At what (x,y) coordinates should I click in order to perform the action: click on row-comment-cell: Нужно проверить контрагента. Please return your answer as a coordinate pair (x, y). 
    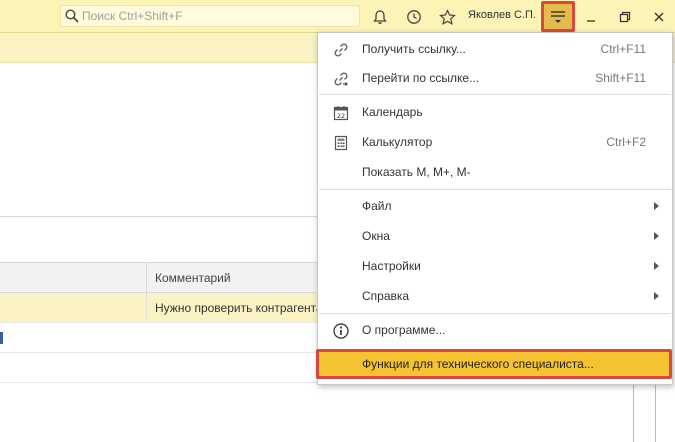
    Looking at the image, I should click on (239, 308).